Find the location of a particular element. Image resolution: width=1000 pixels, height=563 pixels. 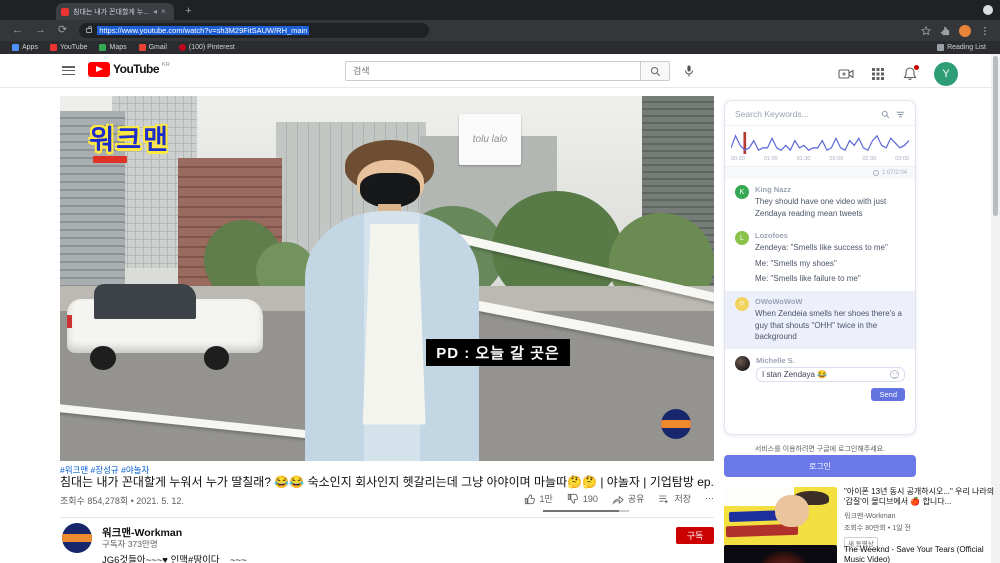

extensions-icon is located at coordinates (945, 31).